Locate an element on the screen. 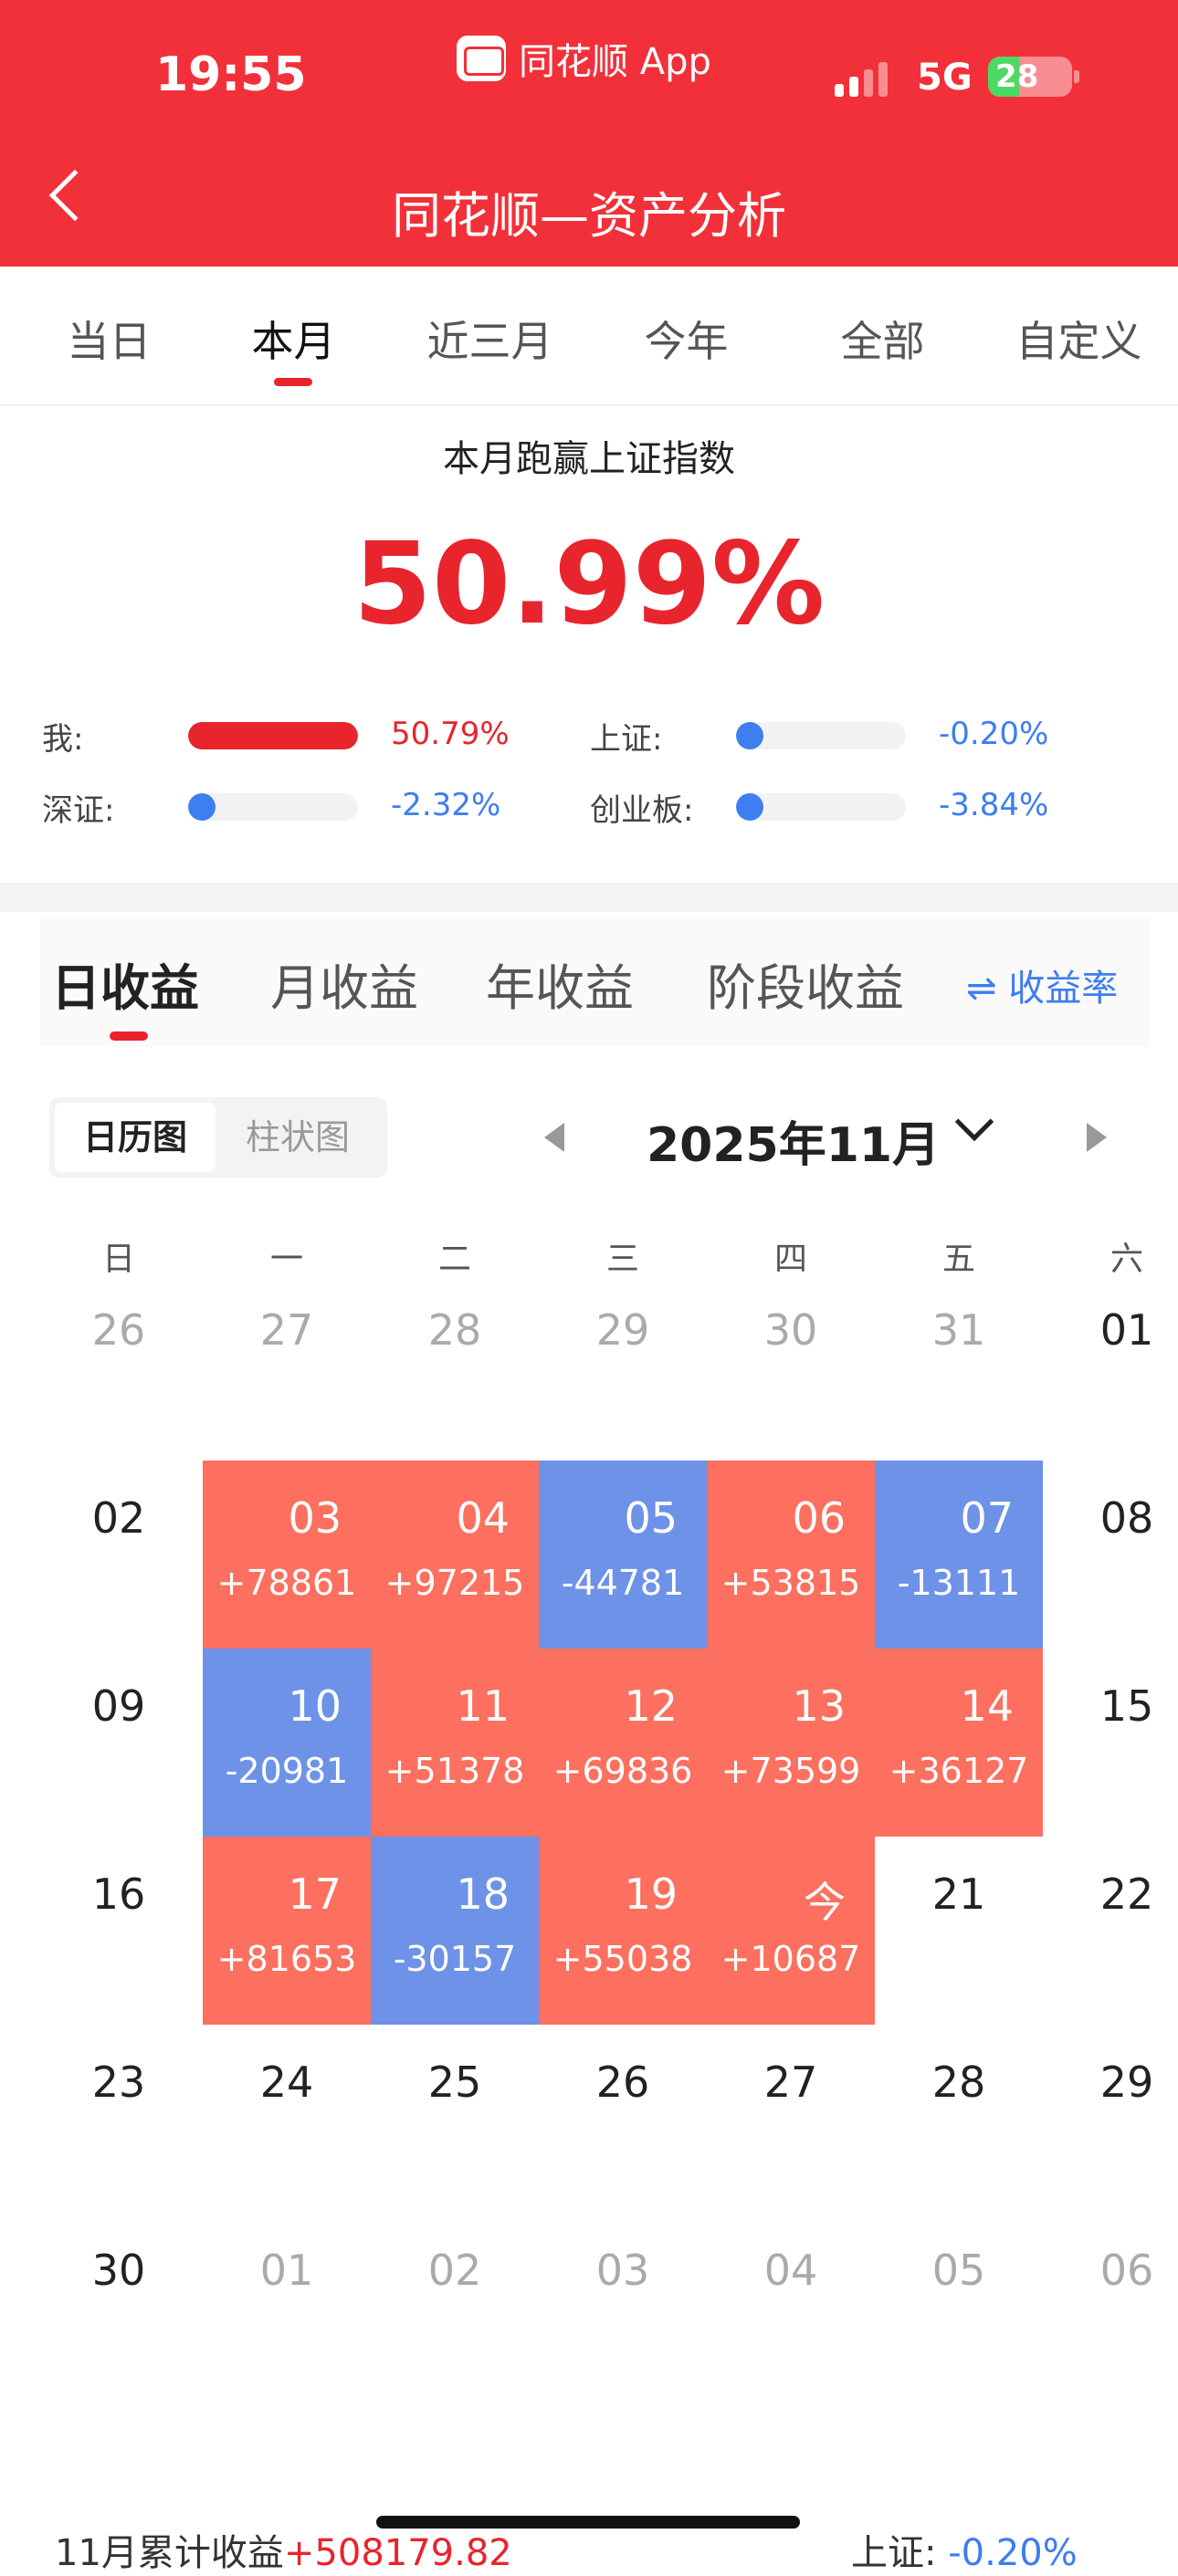  day-number: 02 is located at coordinates (118, 1518).